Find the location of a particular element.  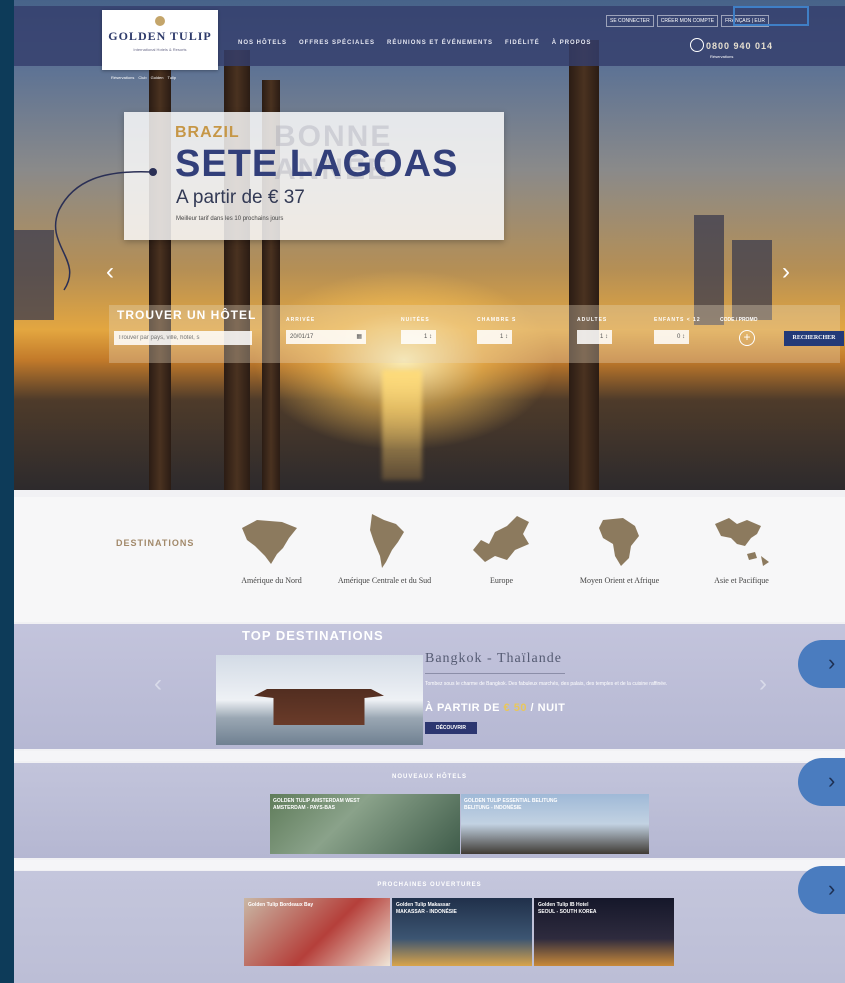

upcoming-hotel-place: SEOUL - SOUTH KOREA is located at coordinates (567, 912).